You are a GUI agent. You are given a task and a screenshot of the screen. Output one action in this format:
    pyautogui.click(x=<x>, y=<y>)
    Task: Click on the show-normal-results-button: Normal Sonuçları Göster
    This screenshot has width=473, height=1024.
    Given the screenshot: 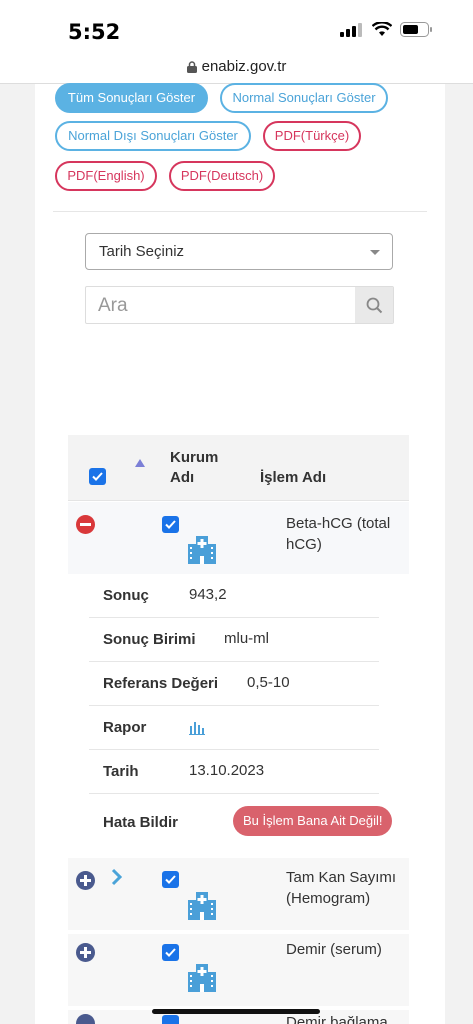 What is the action you would take?
    pyautogui.click(x=304, y=98)
    